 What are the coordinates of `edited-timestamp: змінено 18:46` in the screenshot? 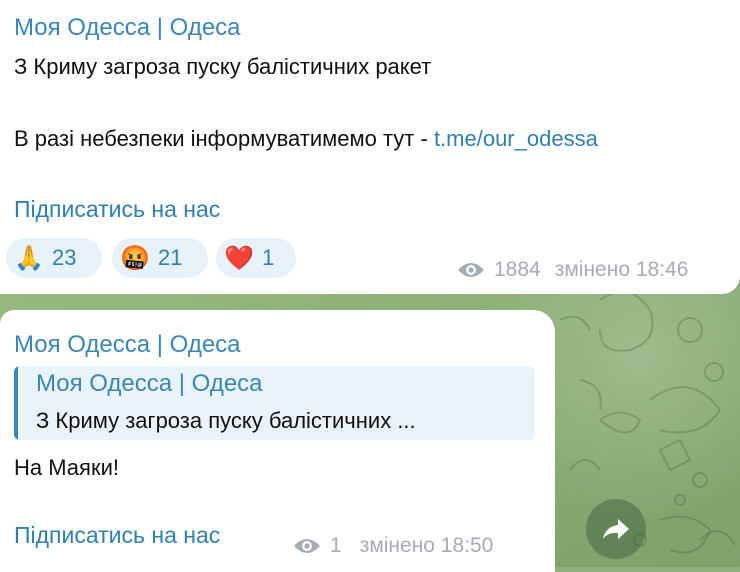 It's located at (621, 269).